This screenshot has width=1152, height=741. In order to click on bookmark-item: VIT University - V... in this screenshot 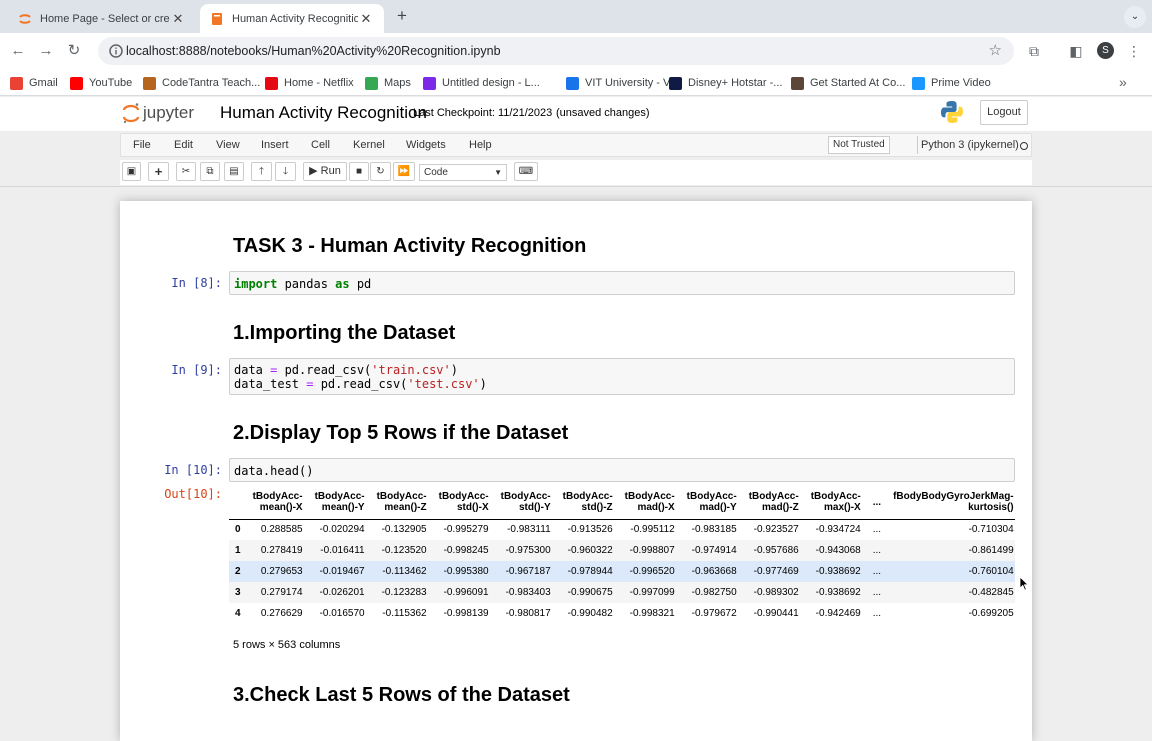, I will do `click(622, 83)`.